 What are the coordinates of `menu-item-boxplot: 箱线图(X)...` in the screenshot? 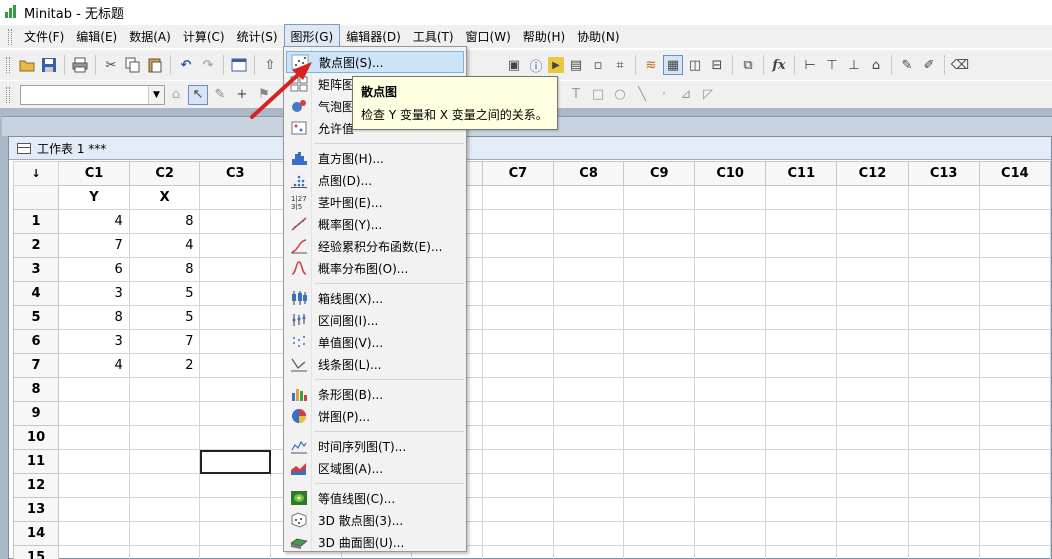 It's located at (375, 298).